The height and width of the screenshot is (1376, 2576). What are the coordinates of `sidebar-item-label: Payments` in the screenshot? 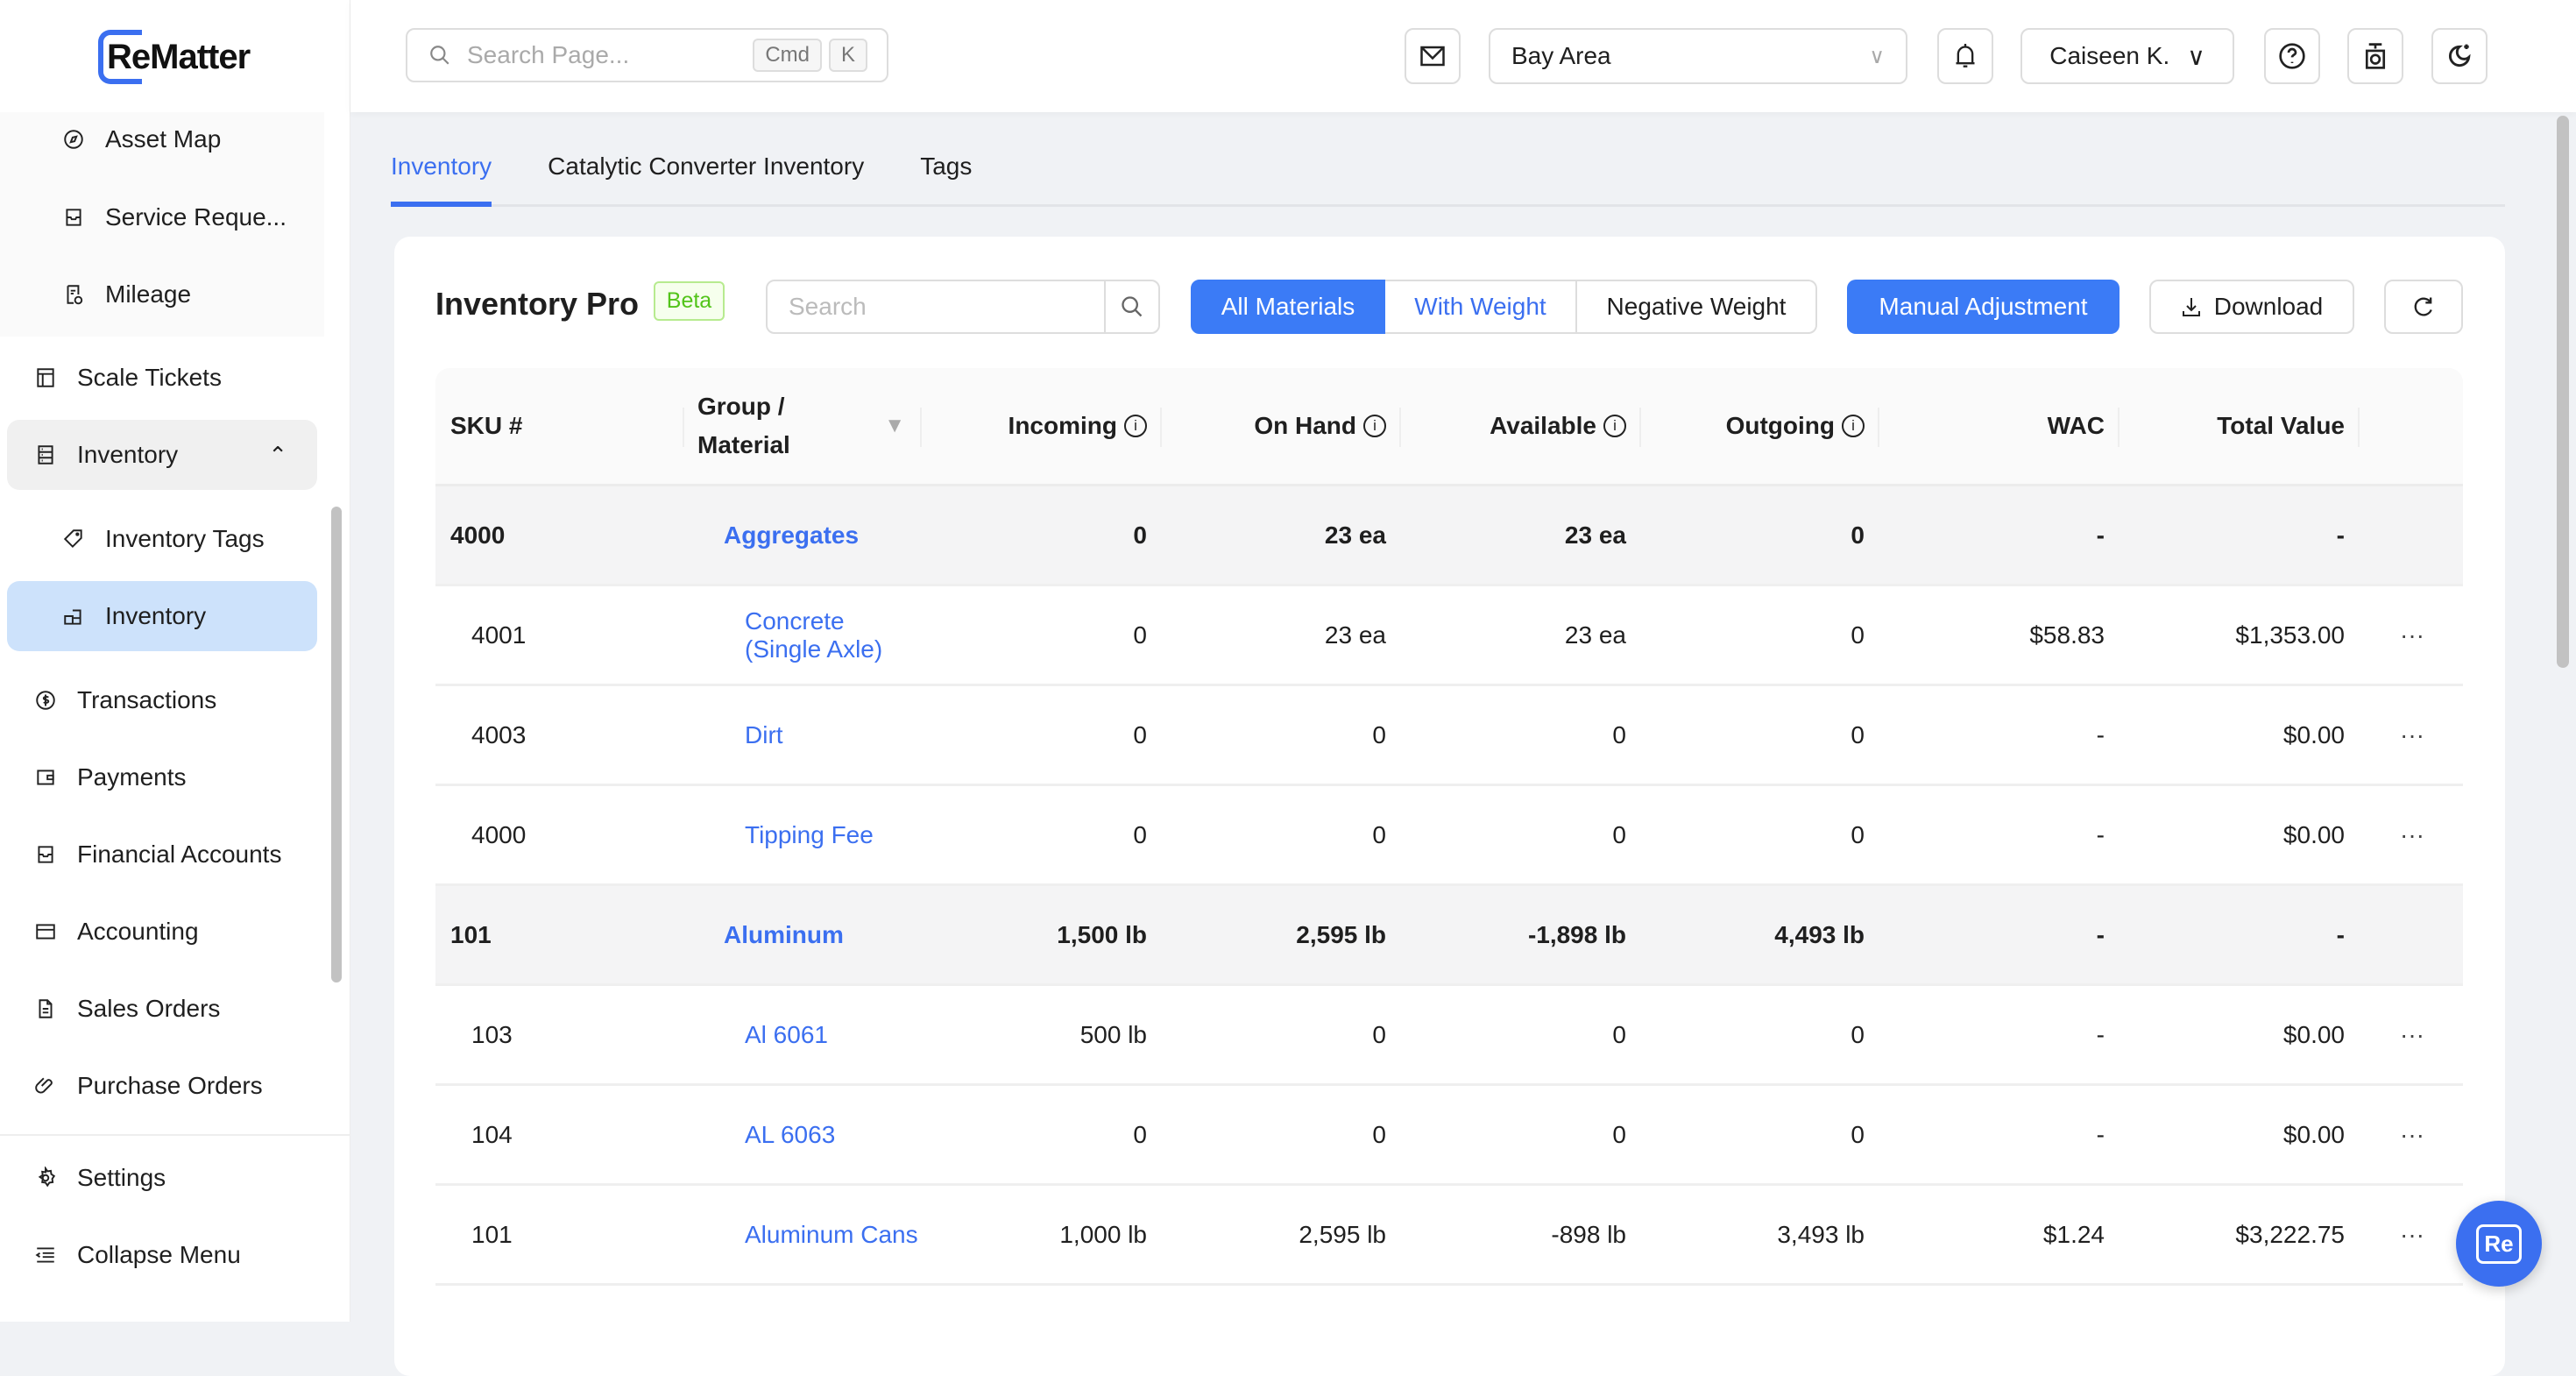 It's located at (132, 777).